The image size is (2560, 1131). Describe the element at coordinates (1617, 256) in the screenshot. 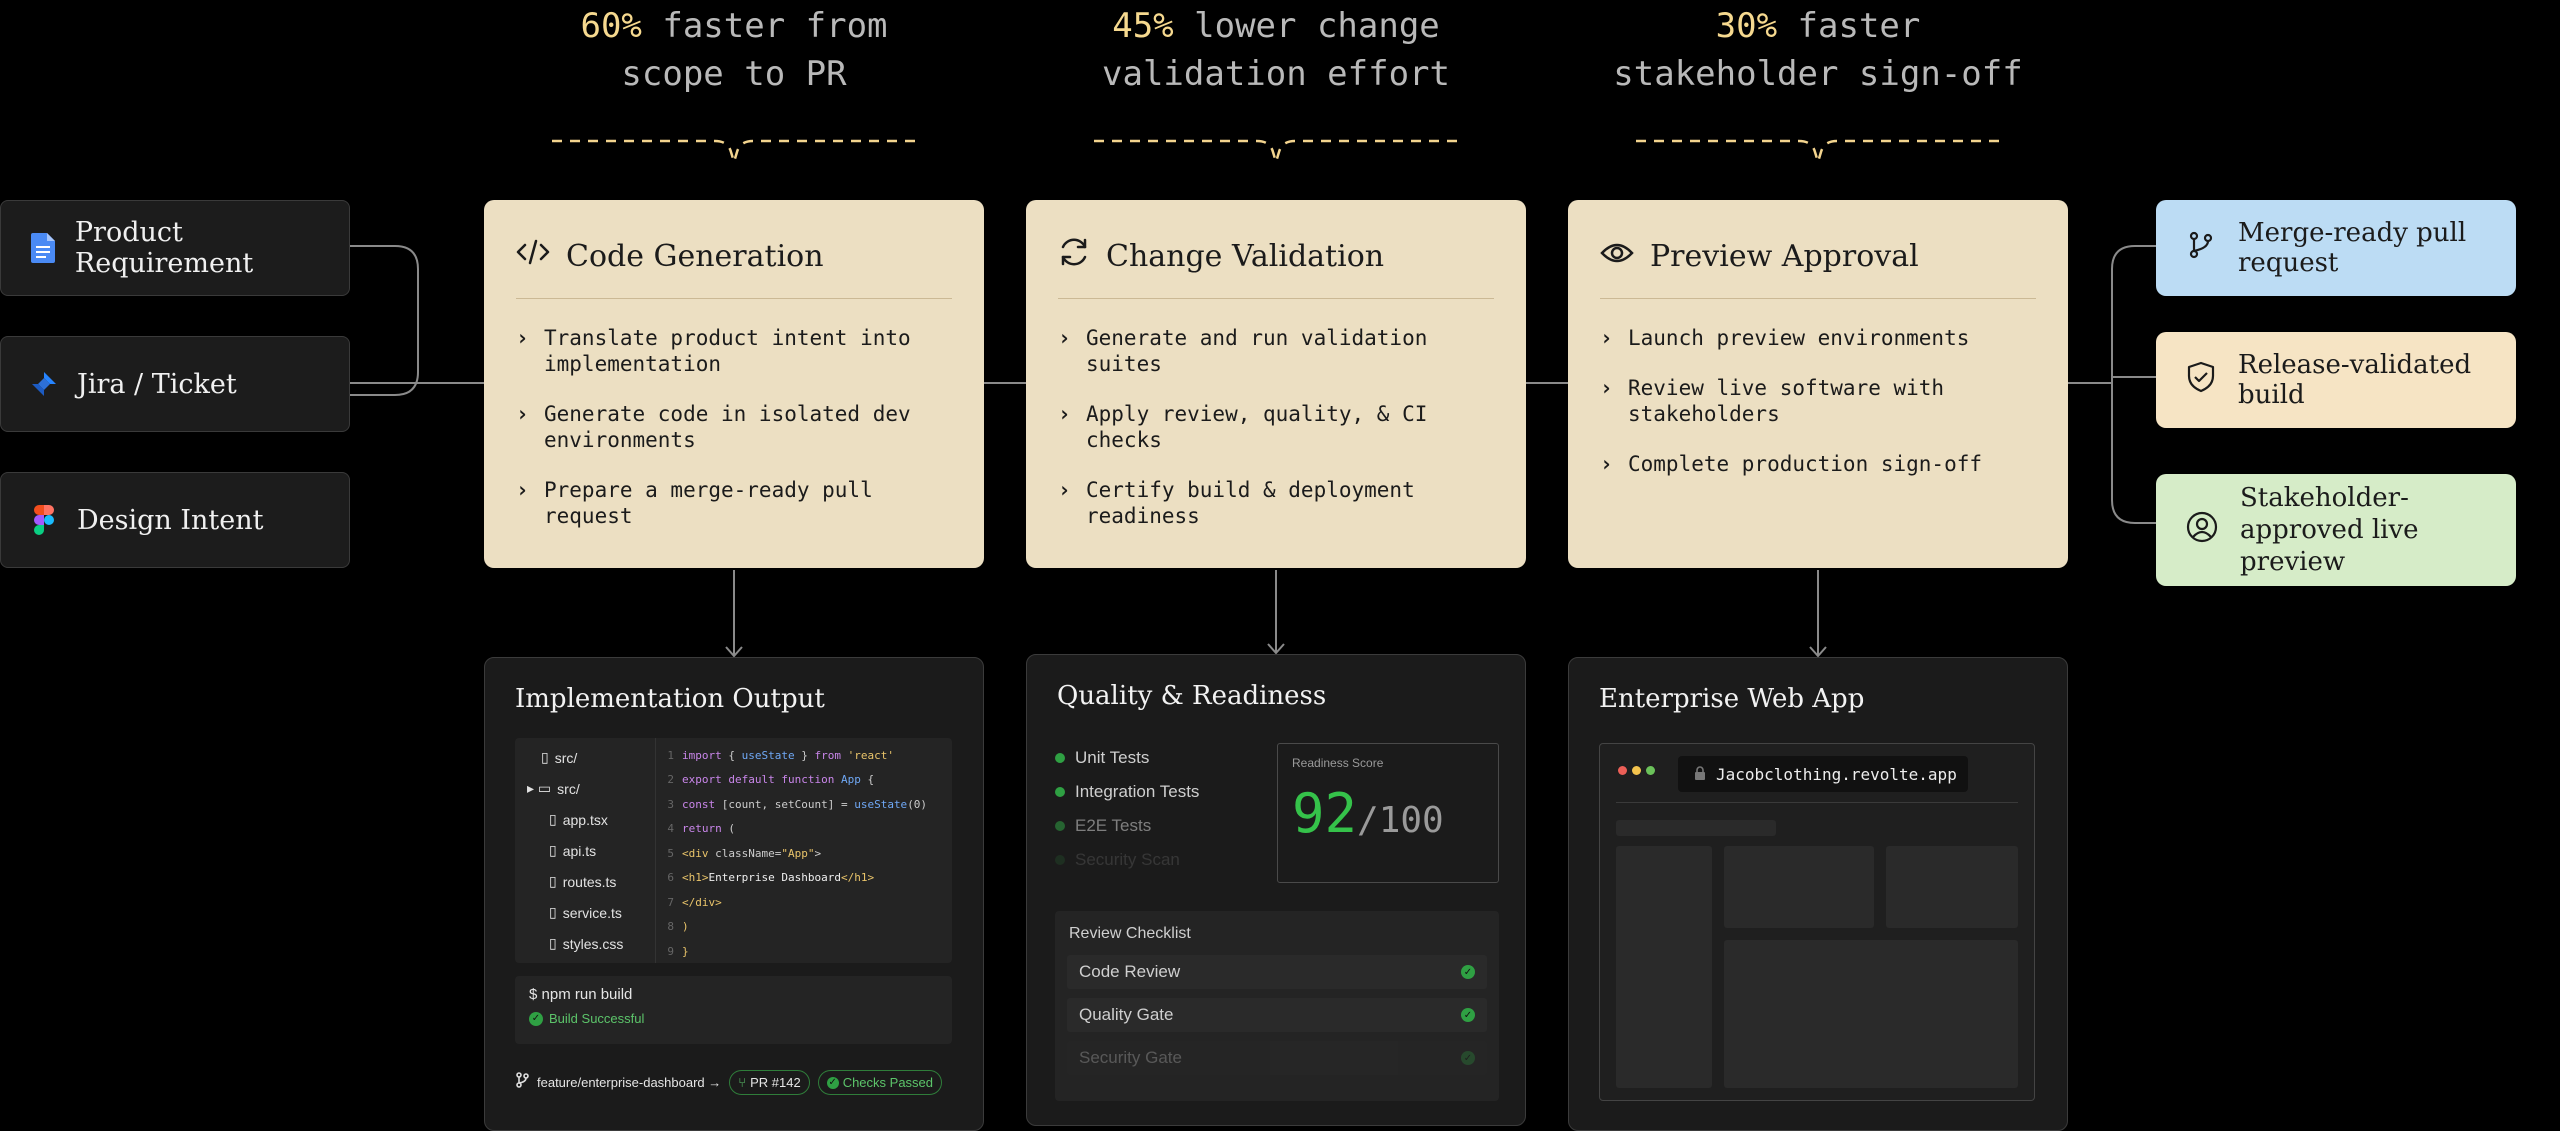

I see `eye-icon` at that location.